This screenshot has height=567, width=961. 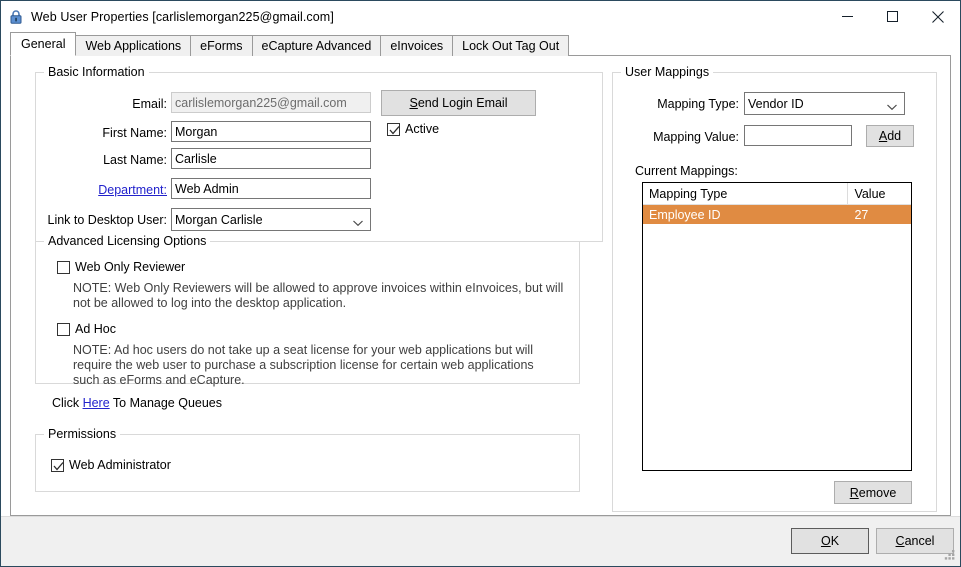 I want to click on web-only-reviewer-checkbox: Web Only Reviewer, so click(x=121, y=267).